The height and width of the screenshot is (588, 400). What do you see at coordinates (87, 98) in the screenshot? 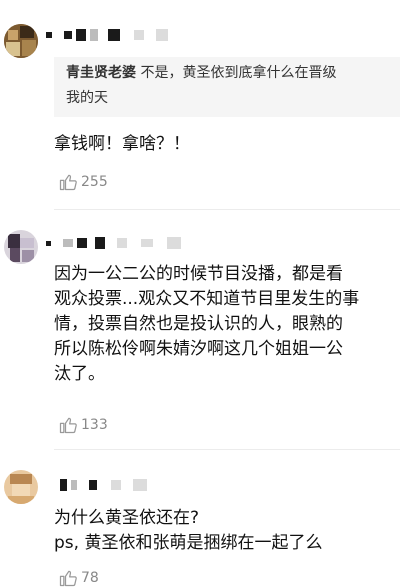
I see `quote-text-line-2: 我的天` at bounding box center [87, 98].